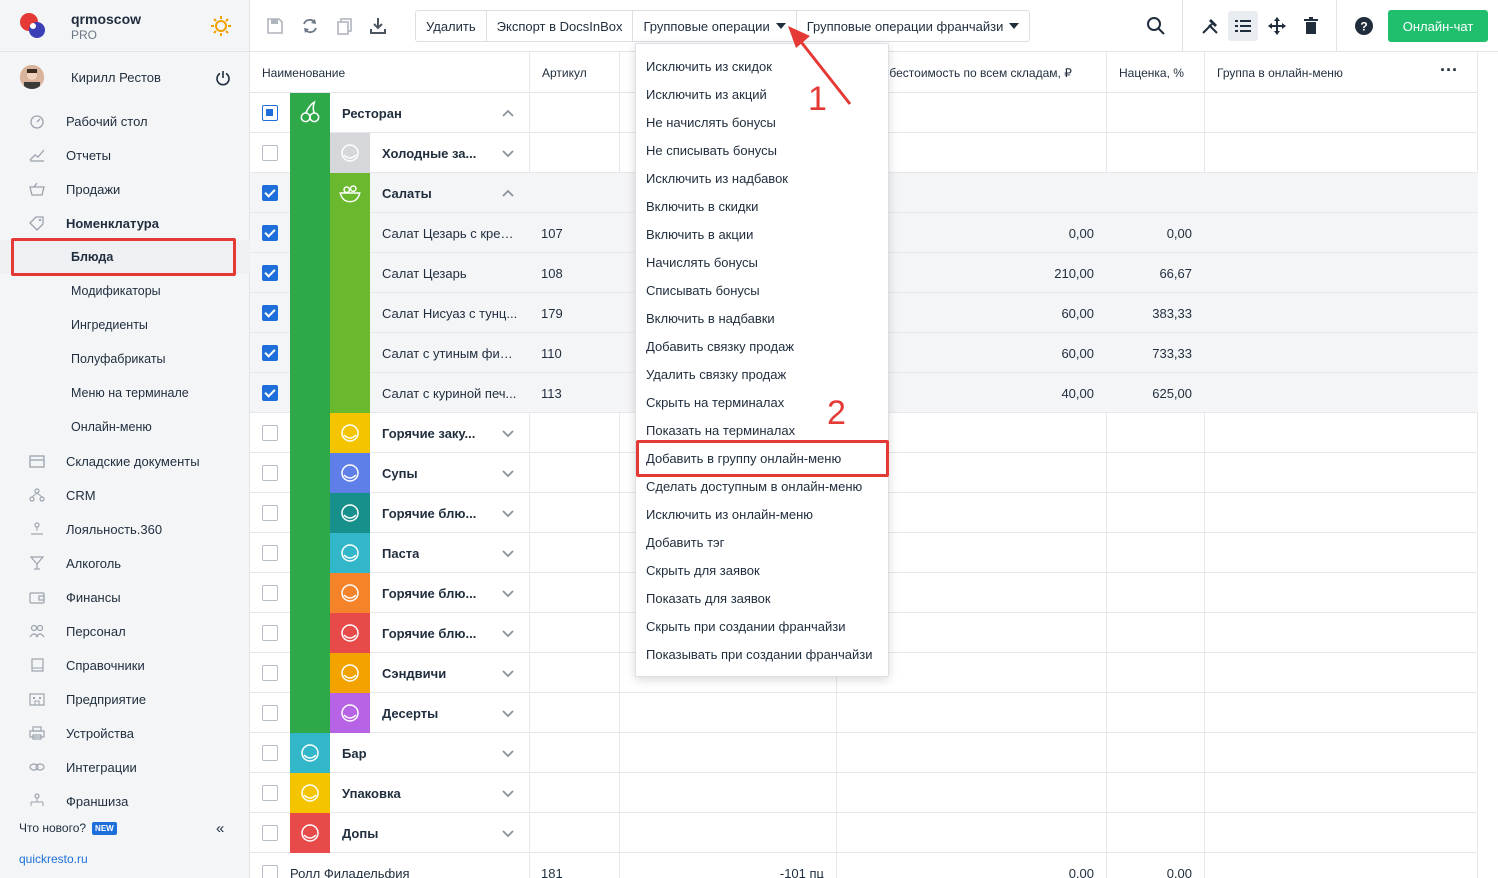 This screenshot has height=878, width=1498. I want to click on list-view-toggle, so click(1243, 26).